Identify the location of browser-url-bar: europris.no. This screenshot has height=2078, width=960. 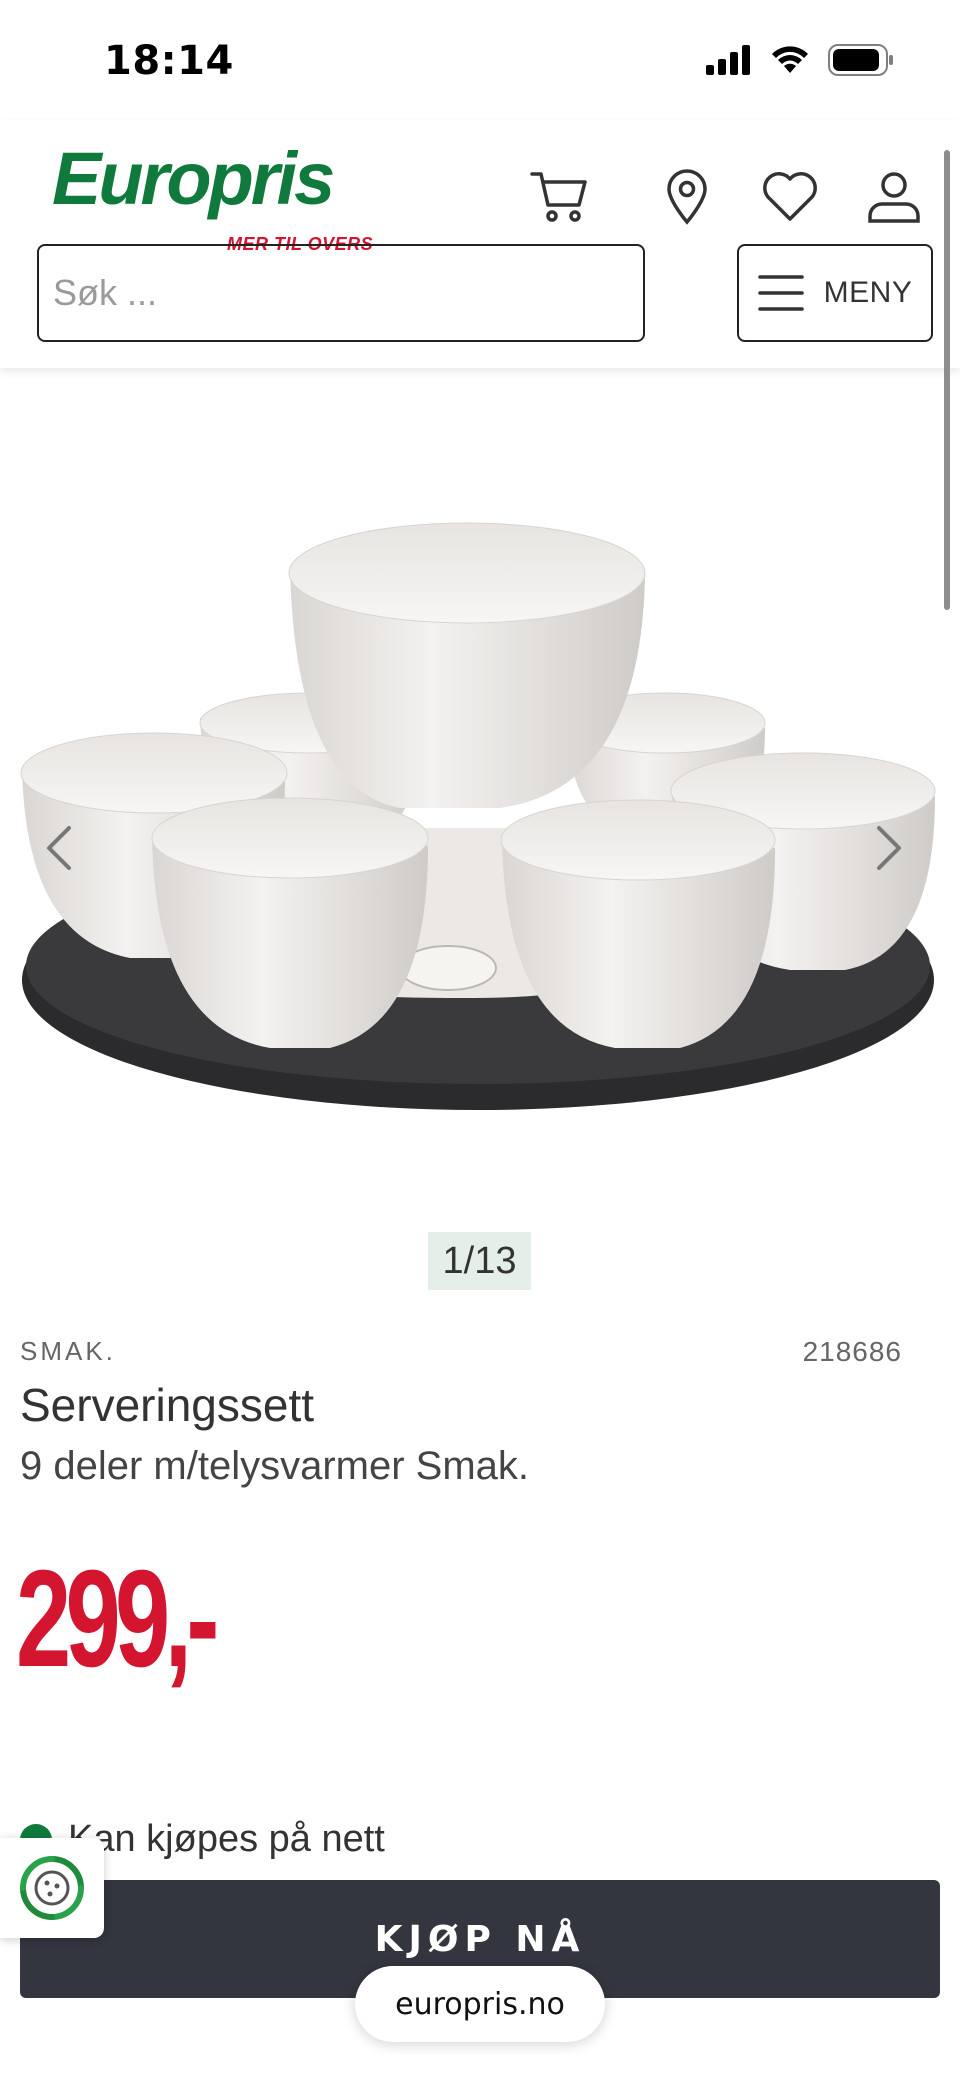
(480, 2004).